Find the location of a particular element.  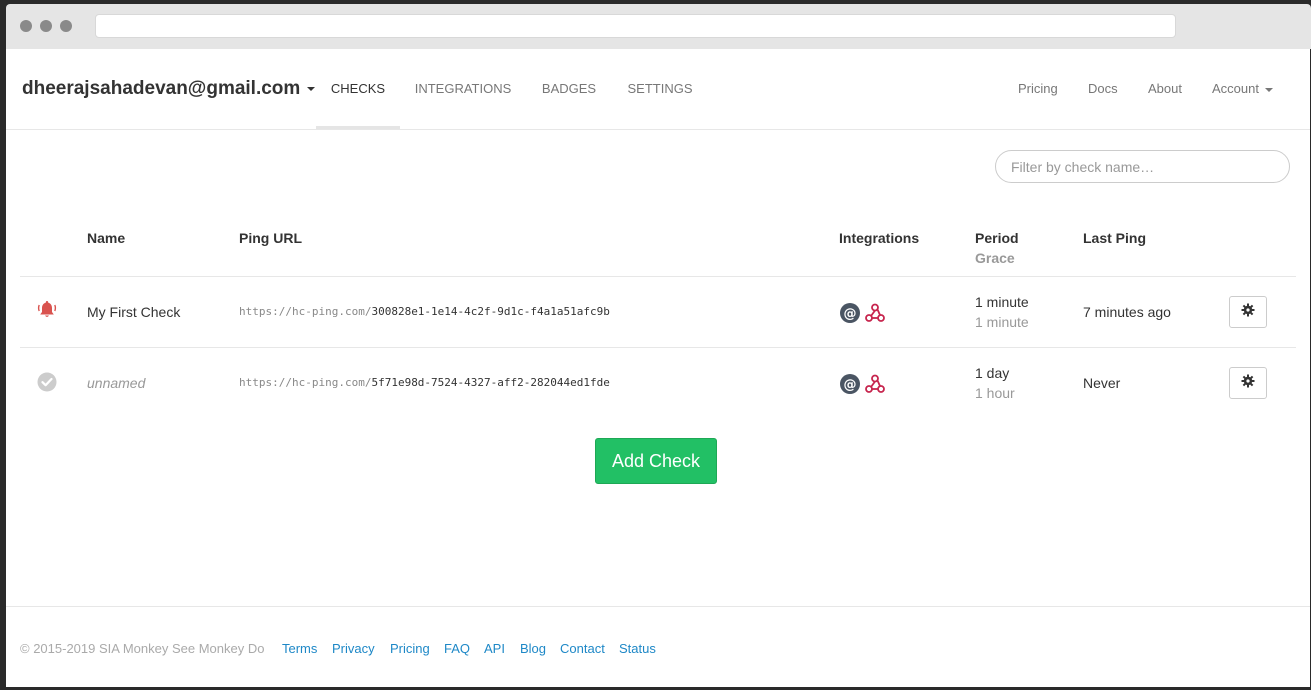

nav-account-dropdown: Account is located at coordinates (1242, 89).